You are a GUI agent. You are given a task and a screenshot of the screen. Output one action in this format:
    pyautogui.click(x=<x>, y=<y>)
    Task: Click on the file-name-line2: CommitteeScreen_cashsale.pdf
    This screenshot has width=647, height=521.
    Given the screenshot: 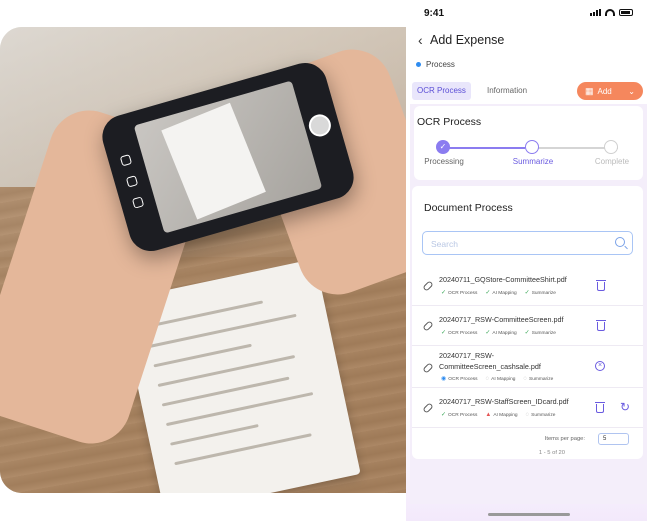 What is the action you would take?
    pyautogui.click(x=490, y=366)
    